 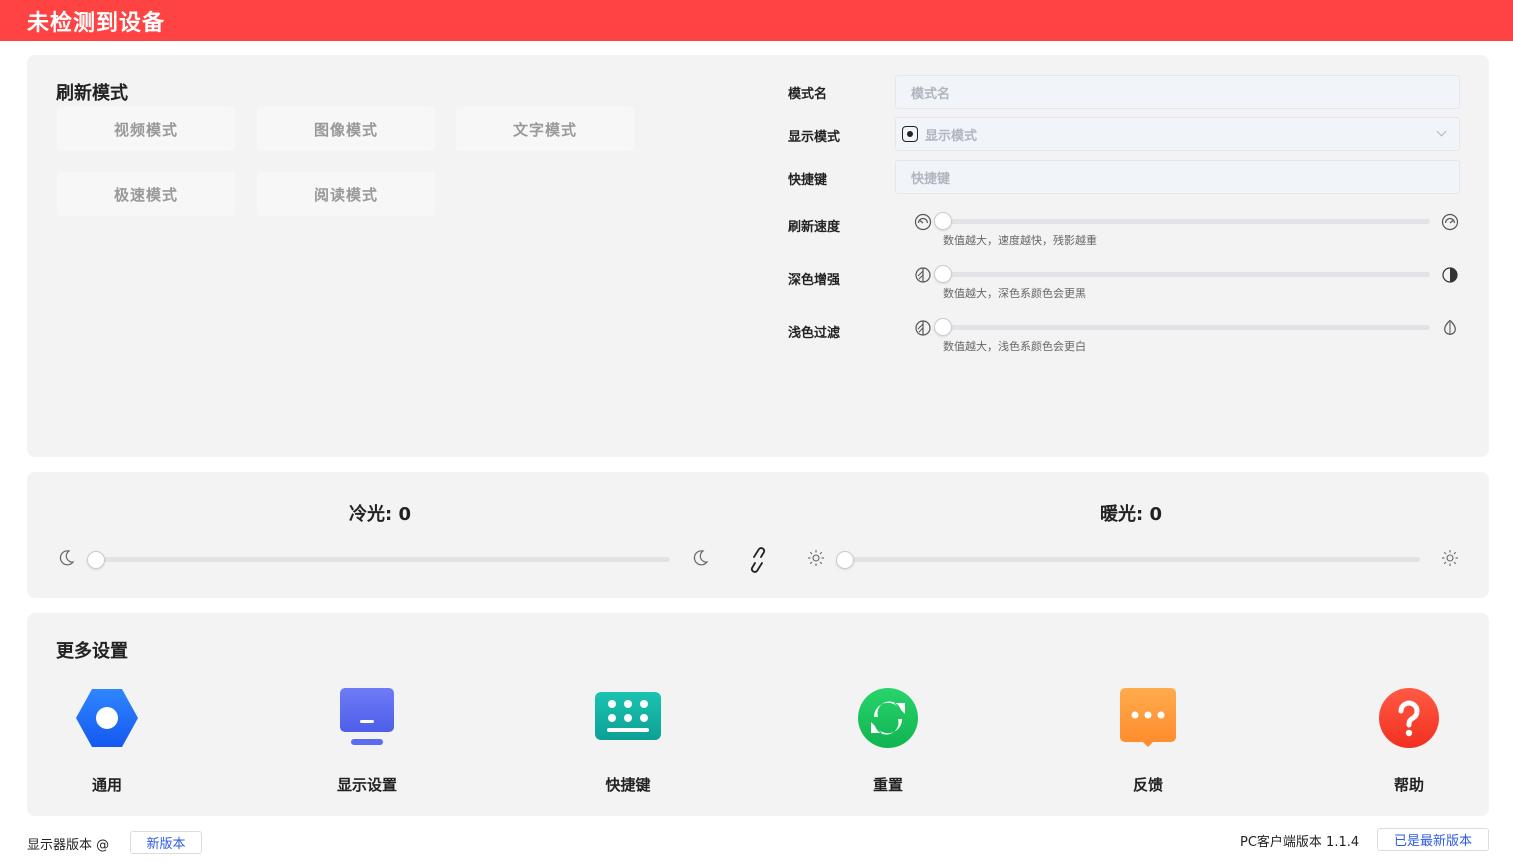 What do you see at coordinates (1441, 131) in the screenshot?
I see `chevron-down-icon` at bounding box center [1441, 131].